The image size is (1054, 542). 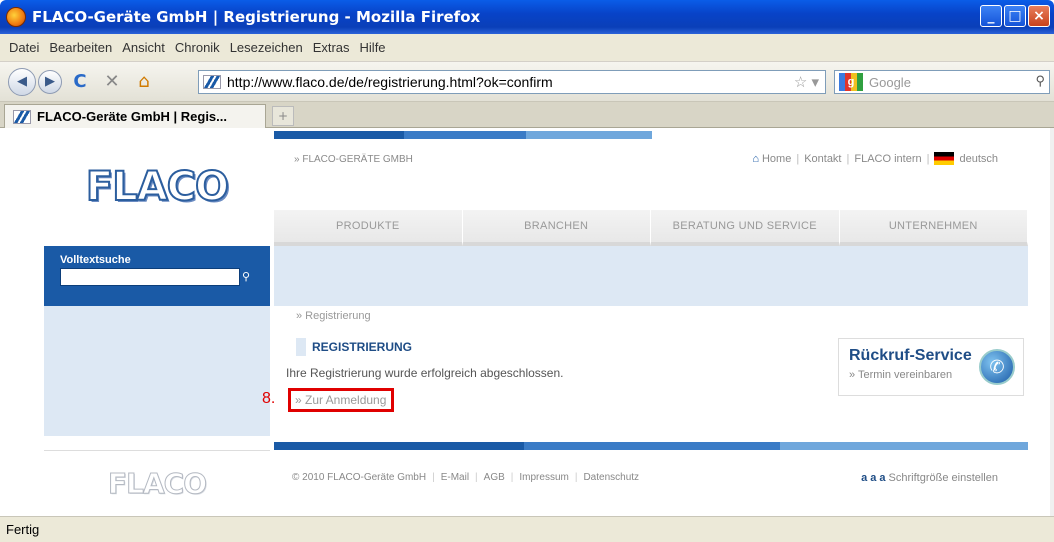 What do you see at coordinates (556, 228) in the screenshot?
I see `nav-branchen: BRANCHEN` at bounding box center [556, 228].